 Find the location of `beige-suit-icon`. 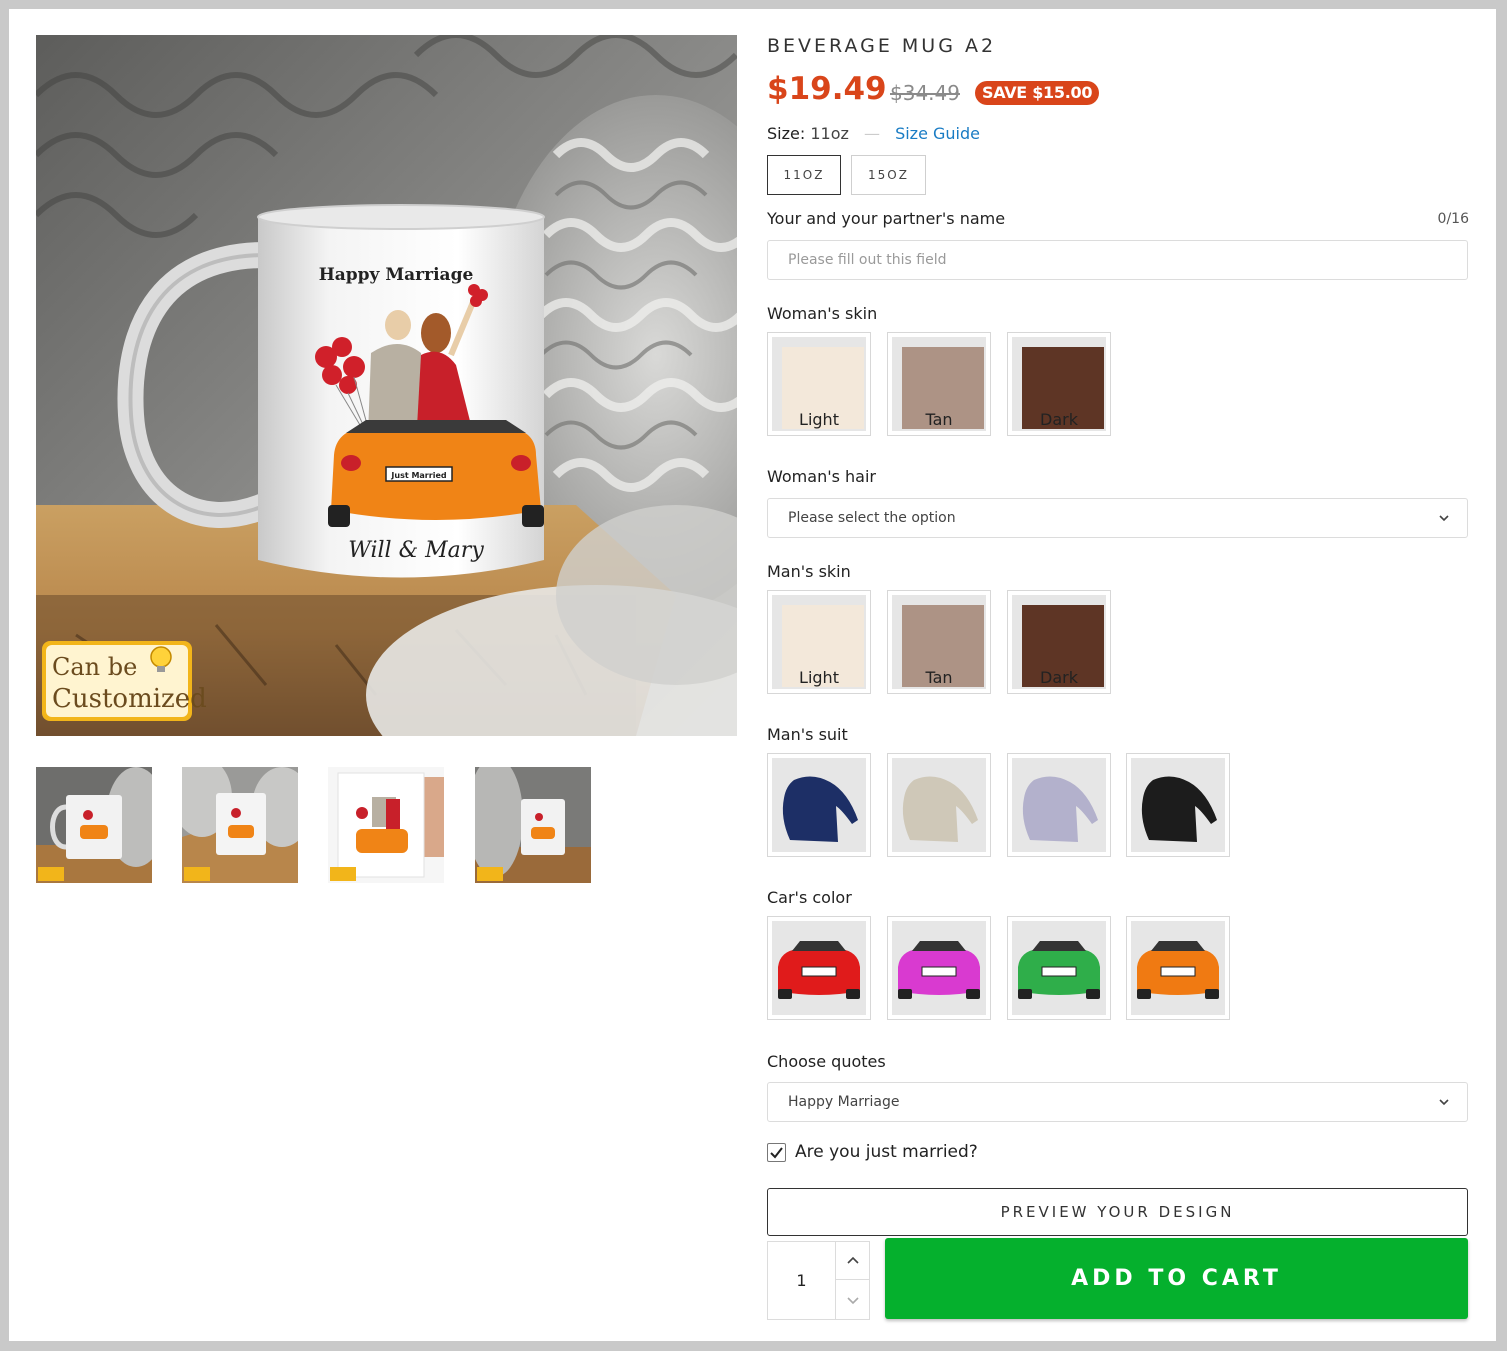

beige-suit-icon is located at coordinates (940, 809).